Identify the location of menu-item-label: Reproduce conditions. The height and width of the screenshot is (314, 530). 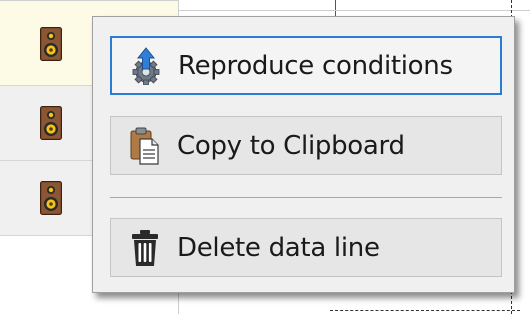
(315, 65).